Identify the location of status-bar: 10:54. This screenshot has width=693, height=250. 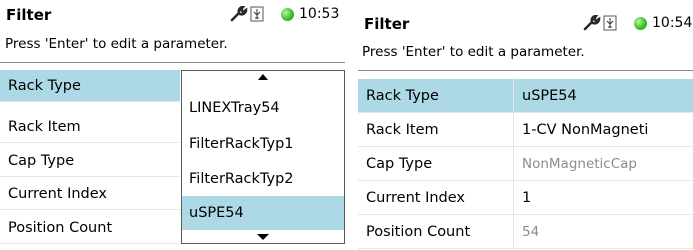
(638, 22).